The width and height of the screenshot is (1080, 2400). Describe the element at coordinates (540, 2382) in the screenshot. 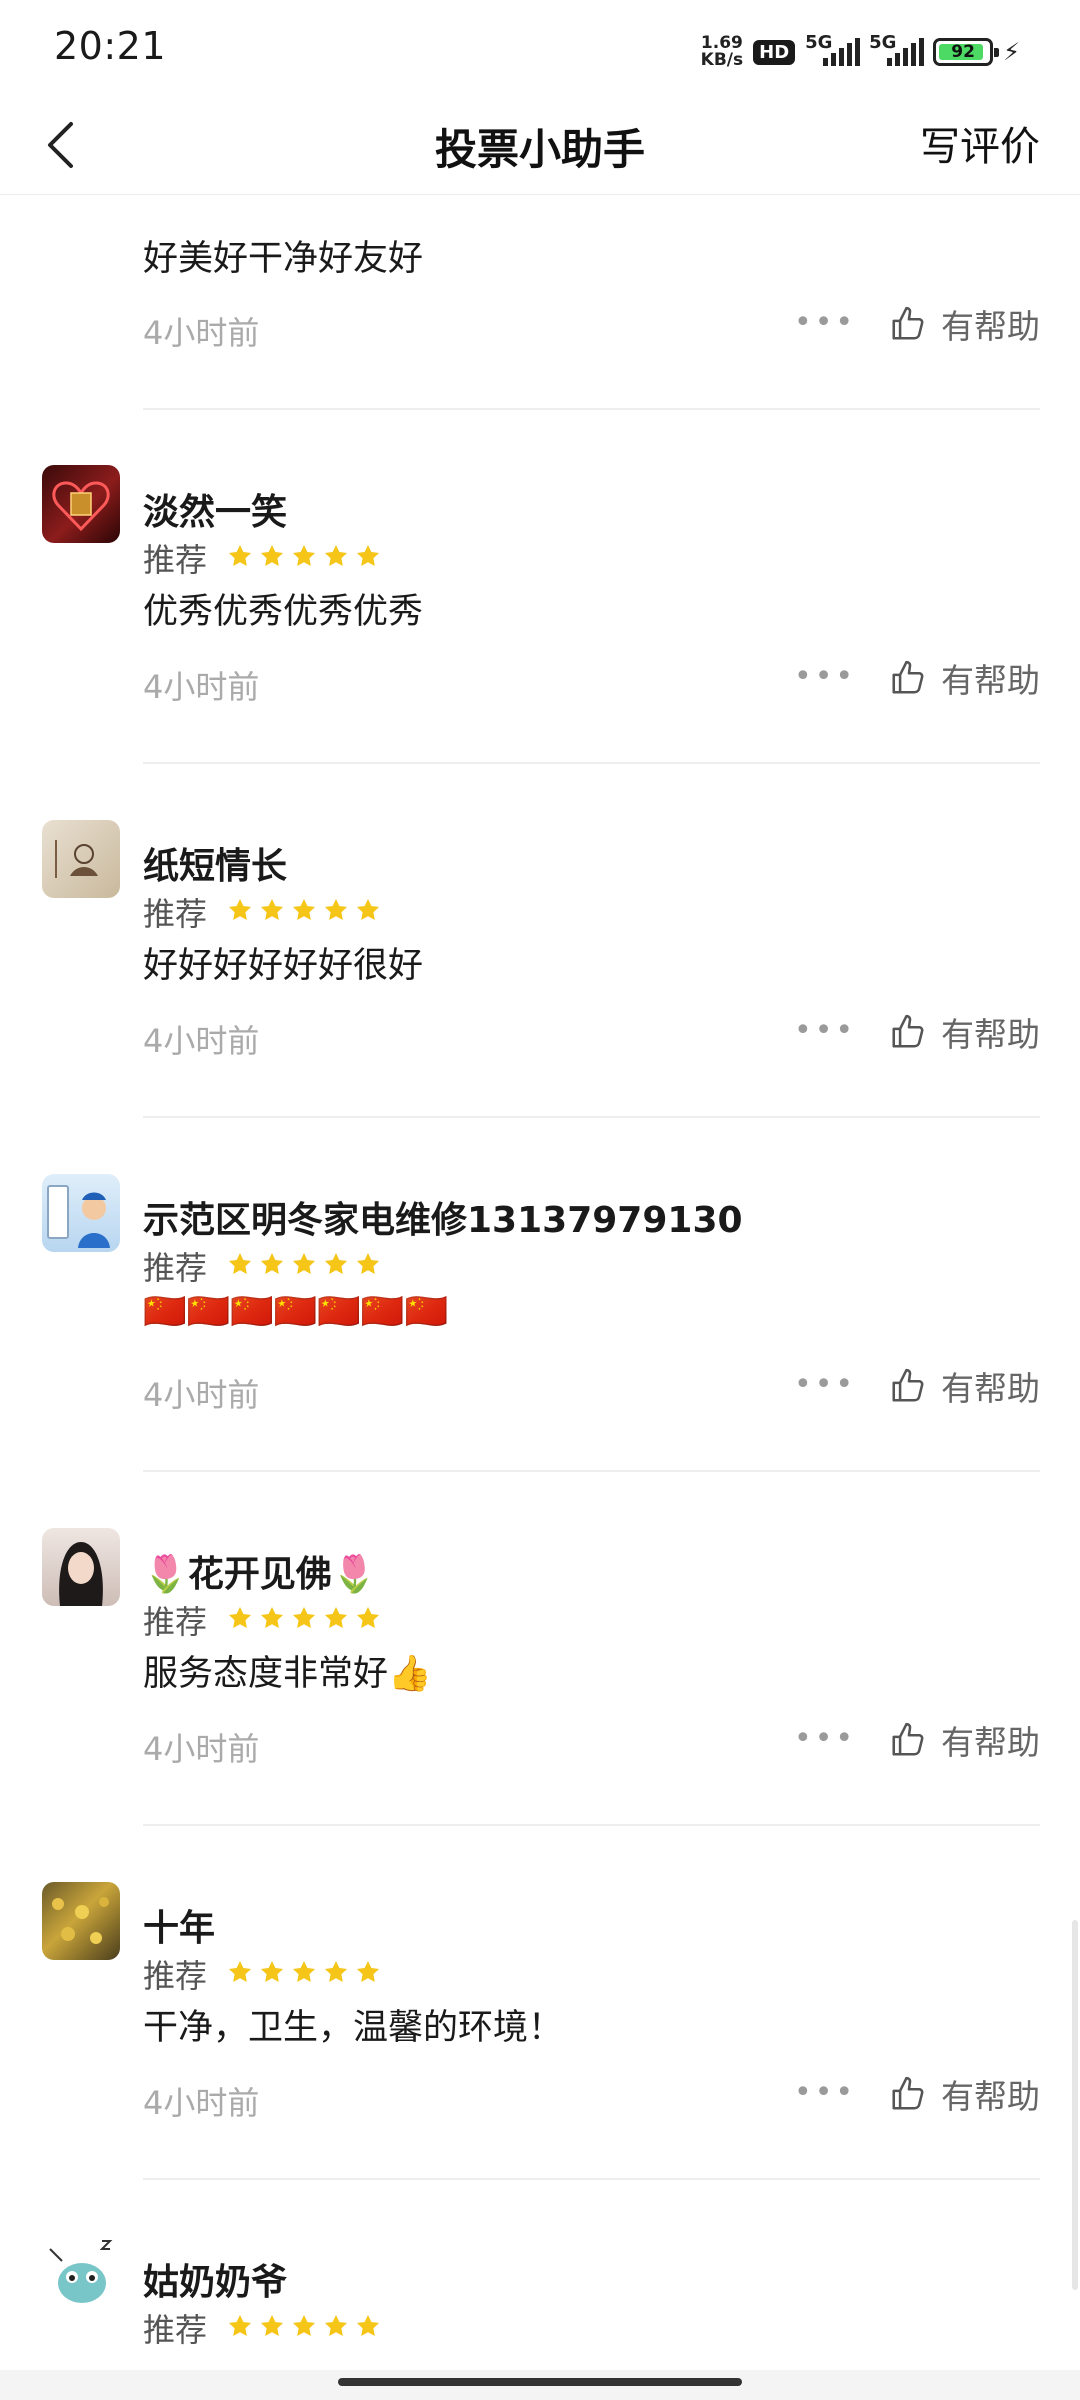

I see `home-indicator` at that location.